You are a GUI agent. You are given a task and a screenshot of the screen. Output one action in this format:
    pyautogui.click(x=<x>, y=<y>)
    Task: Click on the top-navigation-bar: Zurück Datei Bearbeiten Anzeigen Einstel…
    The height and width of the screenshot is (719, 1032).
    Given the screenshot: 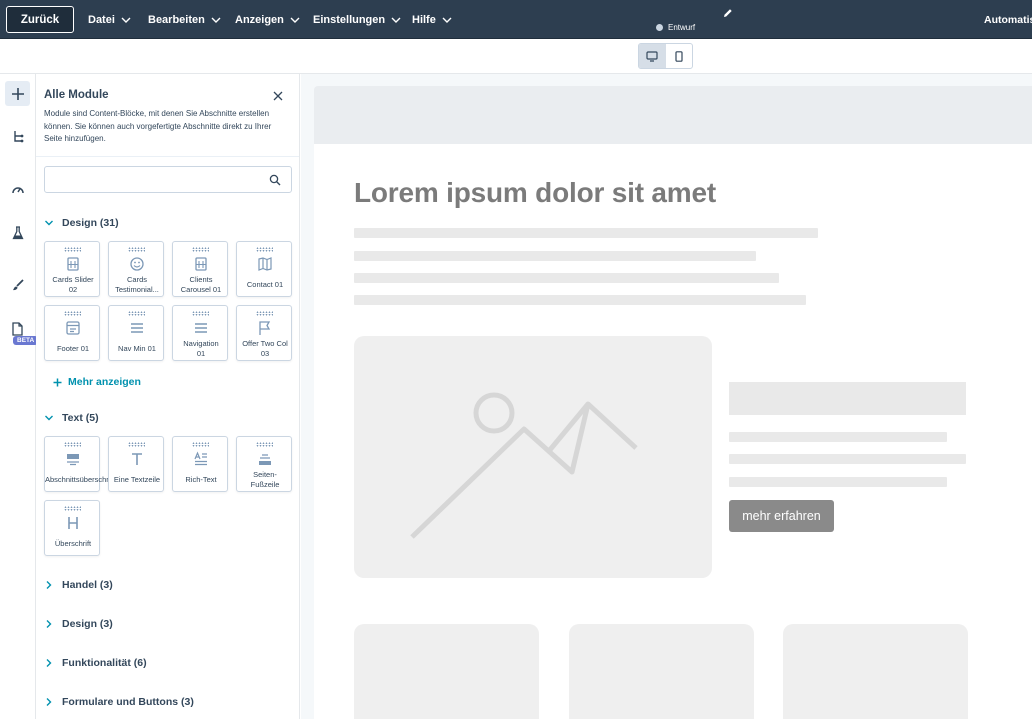 What is the action you would take?
    pyautogui.click(x=516, y=19)
    